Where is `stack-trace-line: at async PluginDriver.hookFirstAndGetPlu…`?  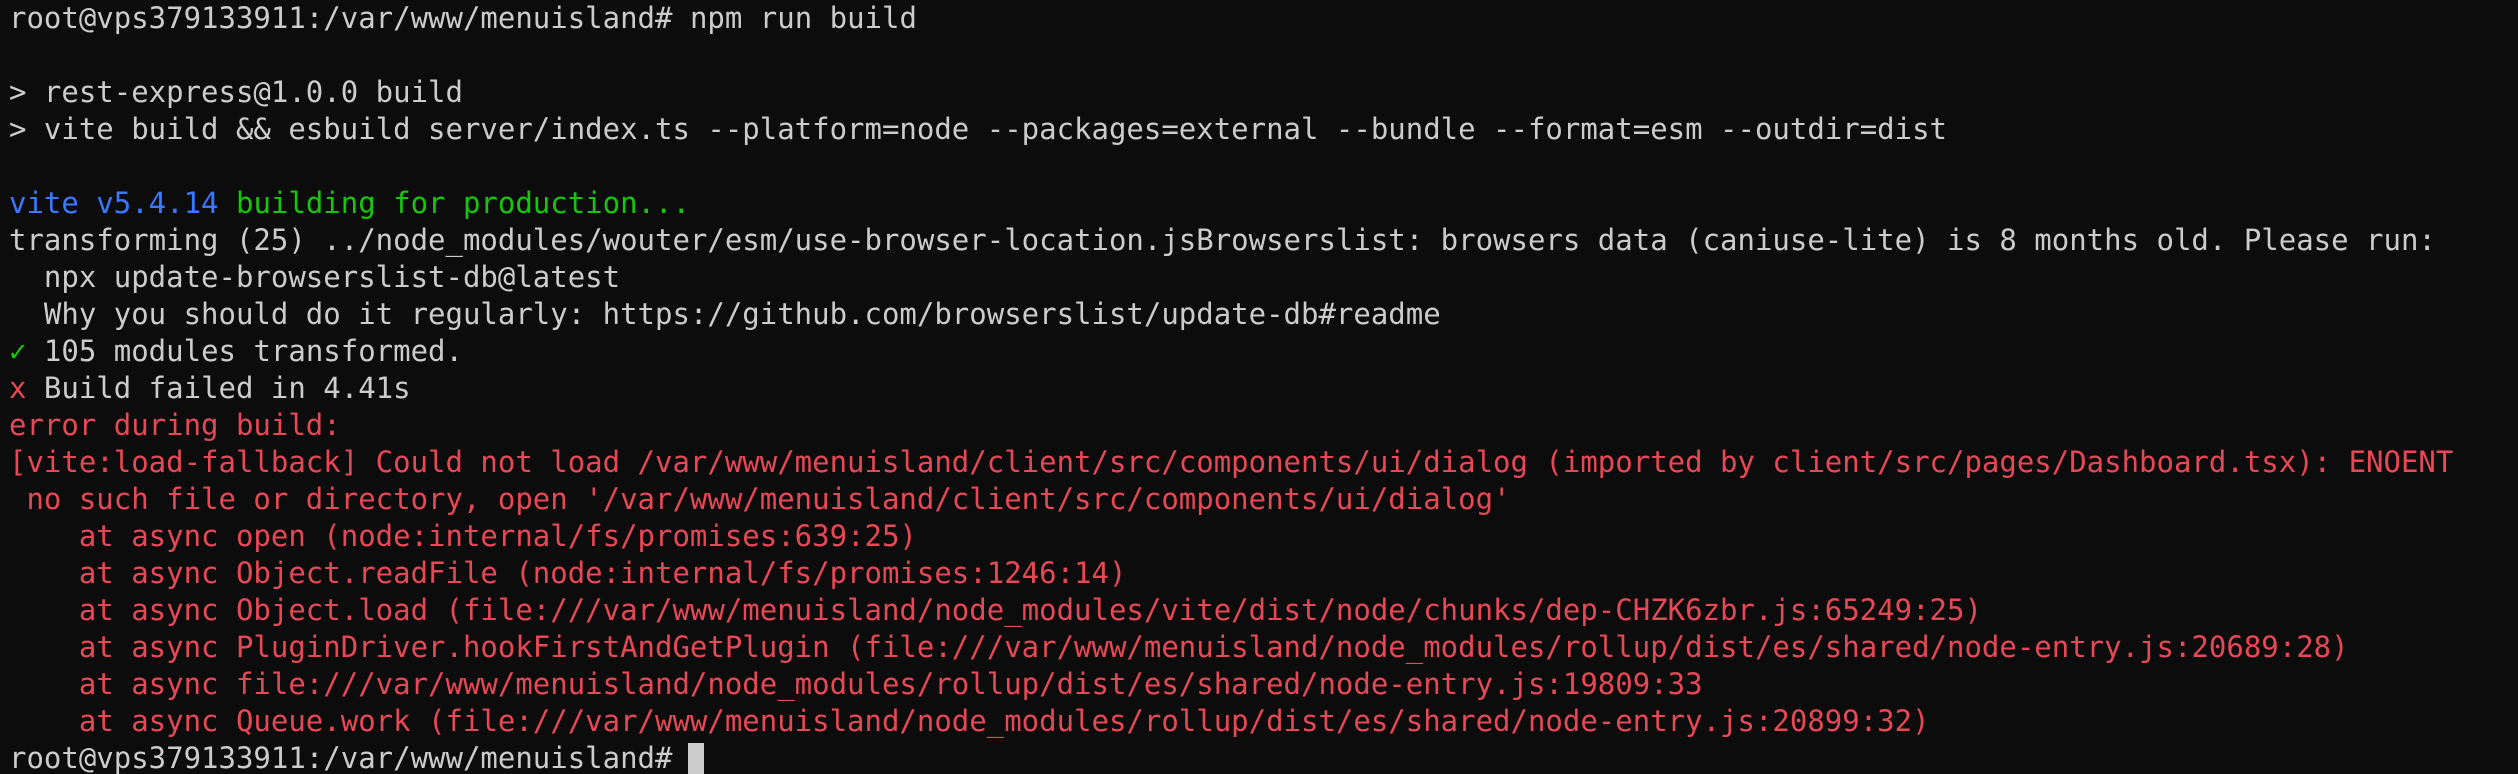
stack-trace-line: at async PluginDriver.hookFirstAndGetPlu… is located at coordinates (1179, 647).